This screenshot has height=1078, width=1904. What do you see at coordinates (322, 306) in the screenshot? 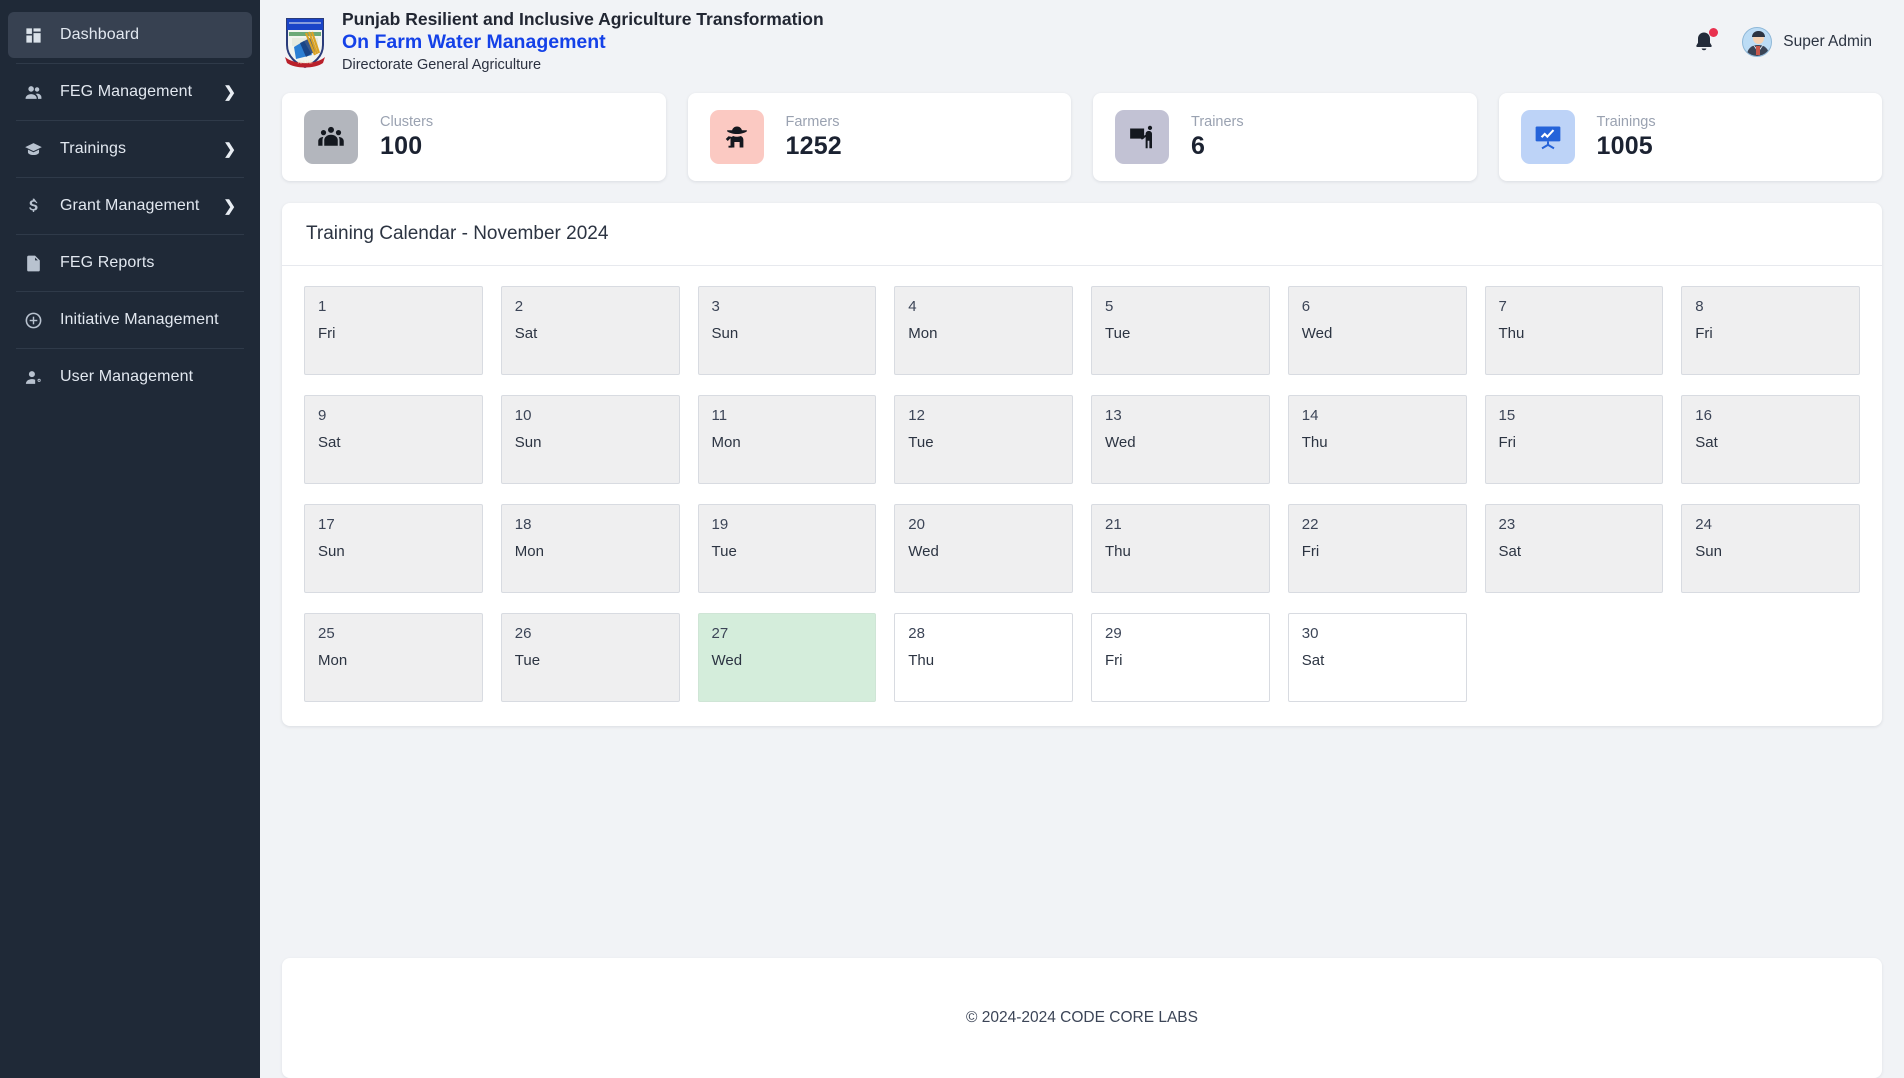
I see `calendar-day-number: 1` at bounding box center [322, 306].